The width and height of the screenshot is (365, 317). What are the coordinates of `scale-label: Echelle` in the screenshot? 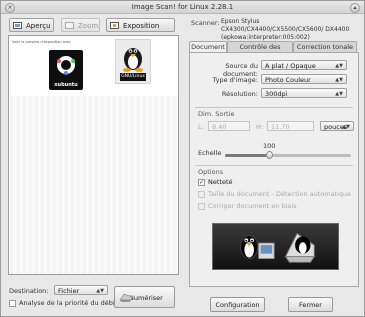 It's located at (210, 153).